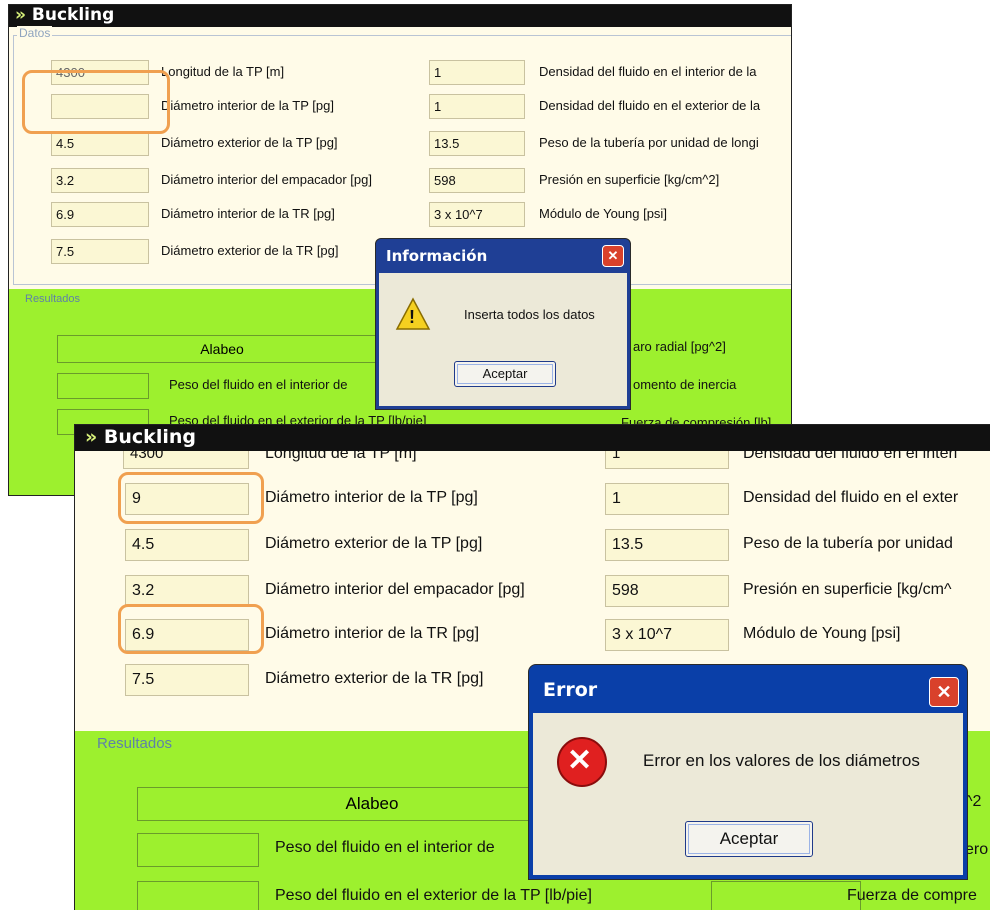  I want to click on informacion-aceptar-button: Aceptar, so click(505, 374).